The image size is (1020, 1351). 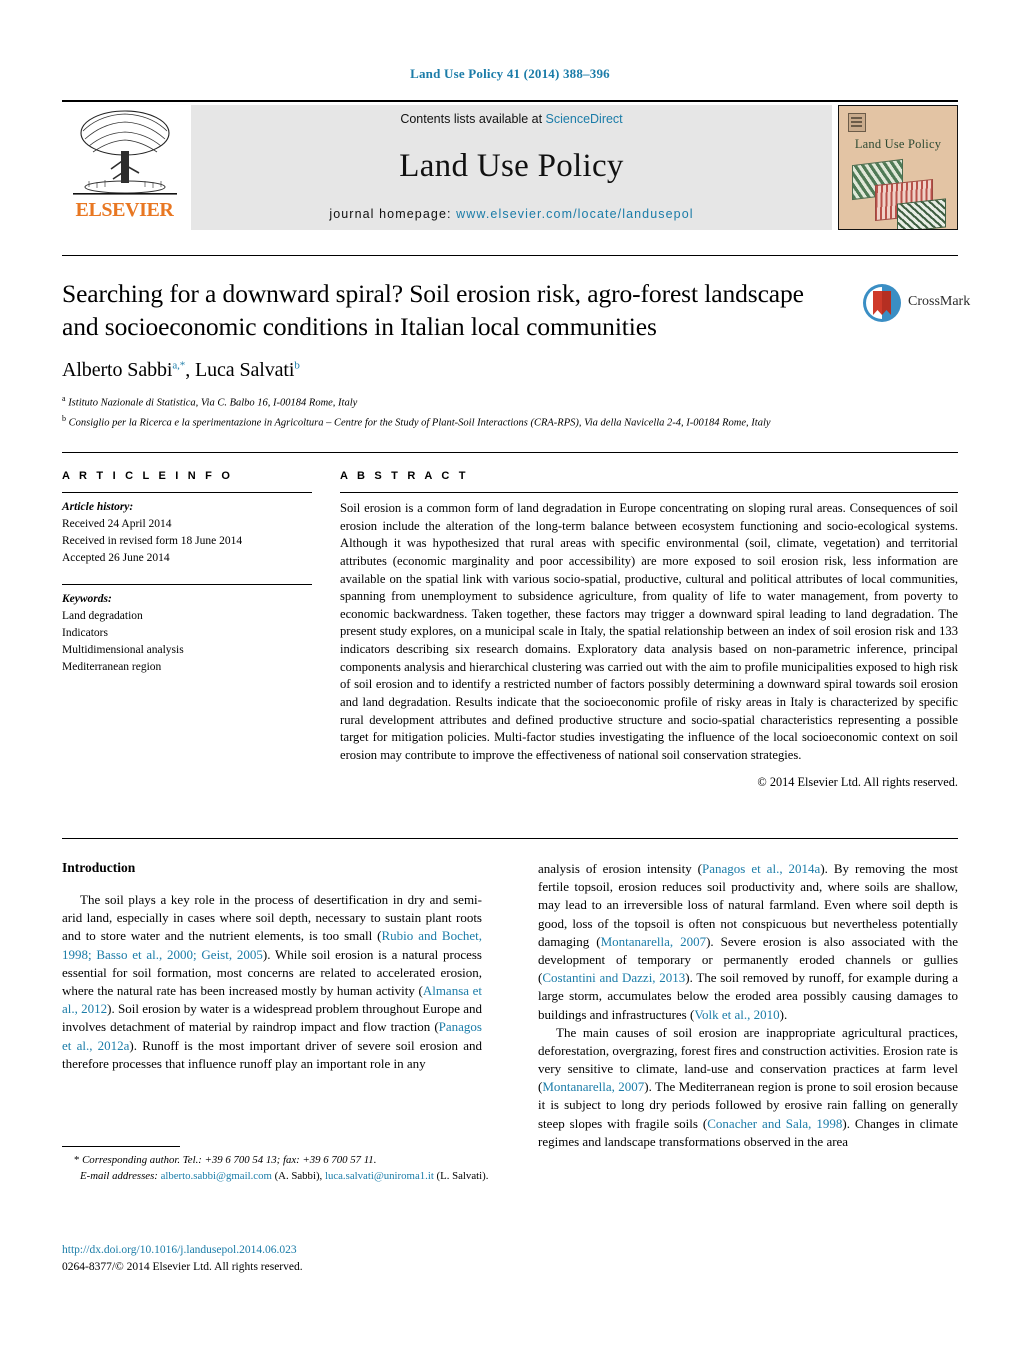 I want to click on title-divider, so click(x=510, y=255).